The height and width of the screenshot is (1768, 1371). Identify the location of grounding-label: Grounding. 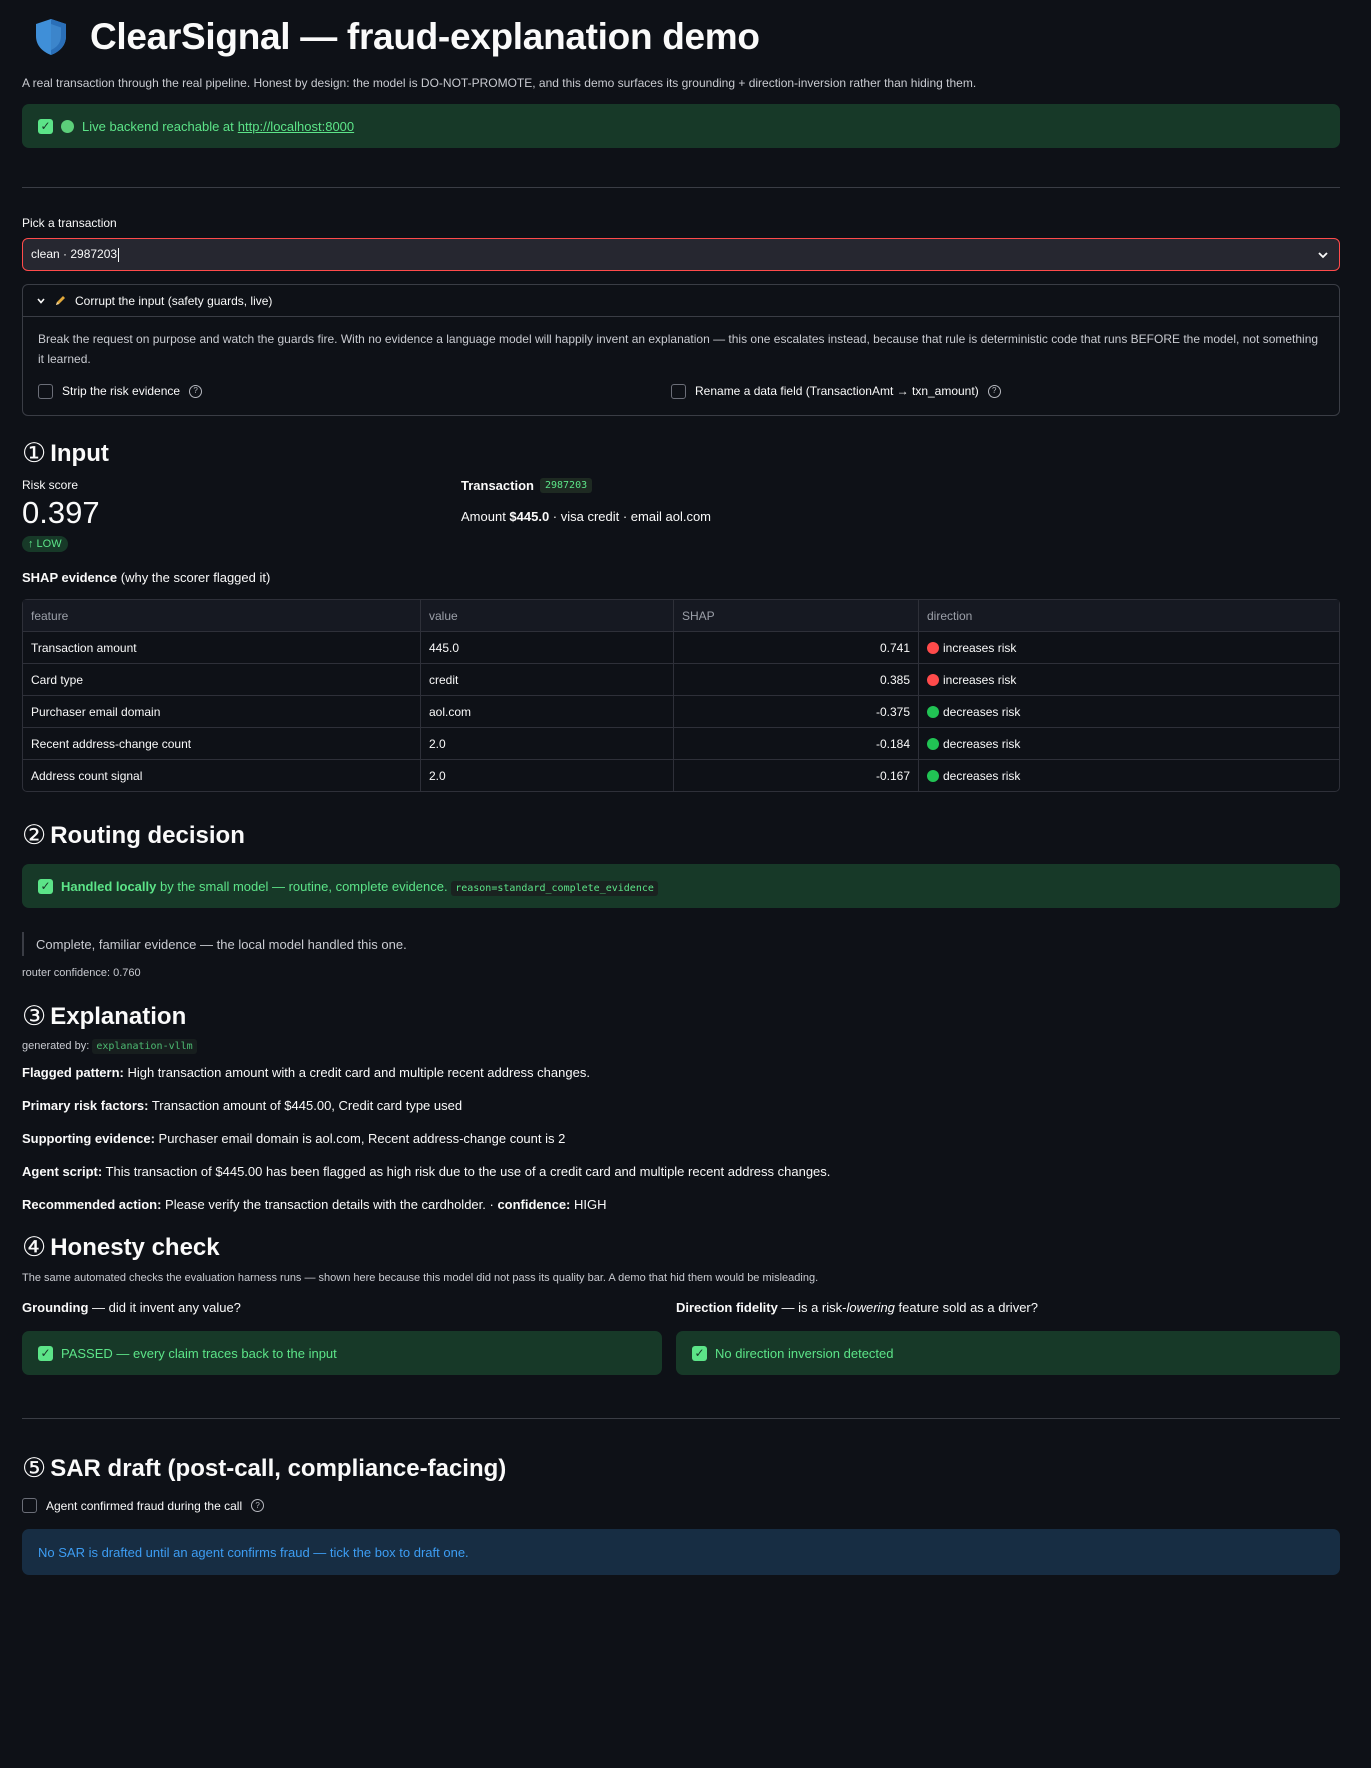
(55, 1307).